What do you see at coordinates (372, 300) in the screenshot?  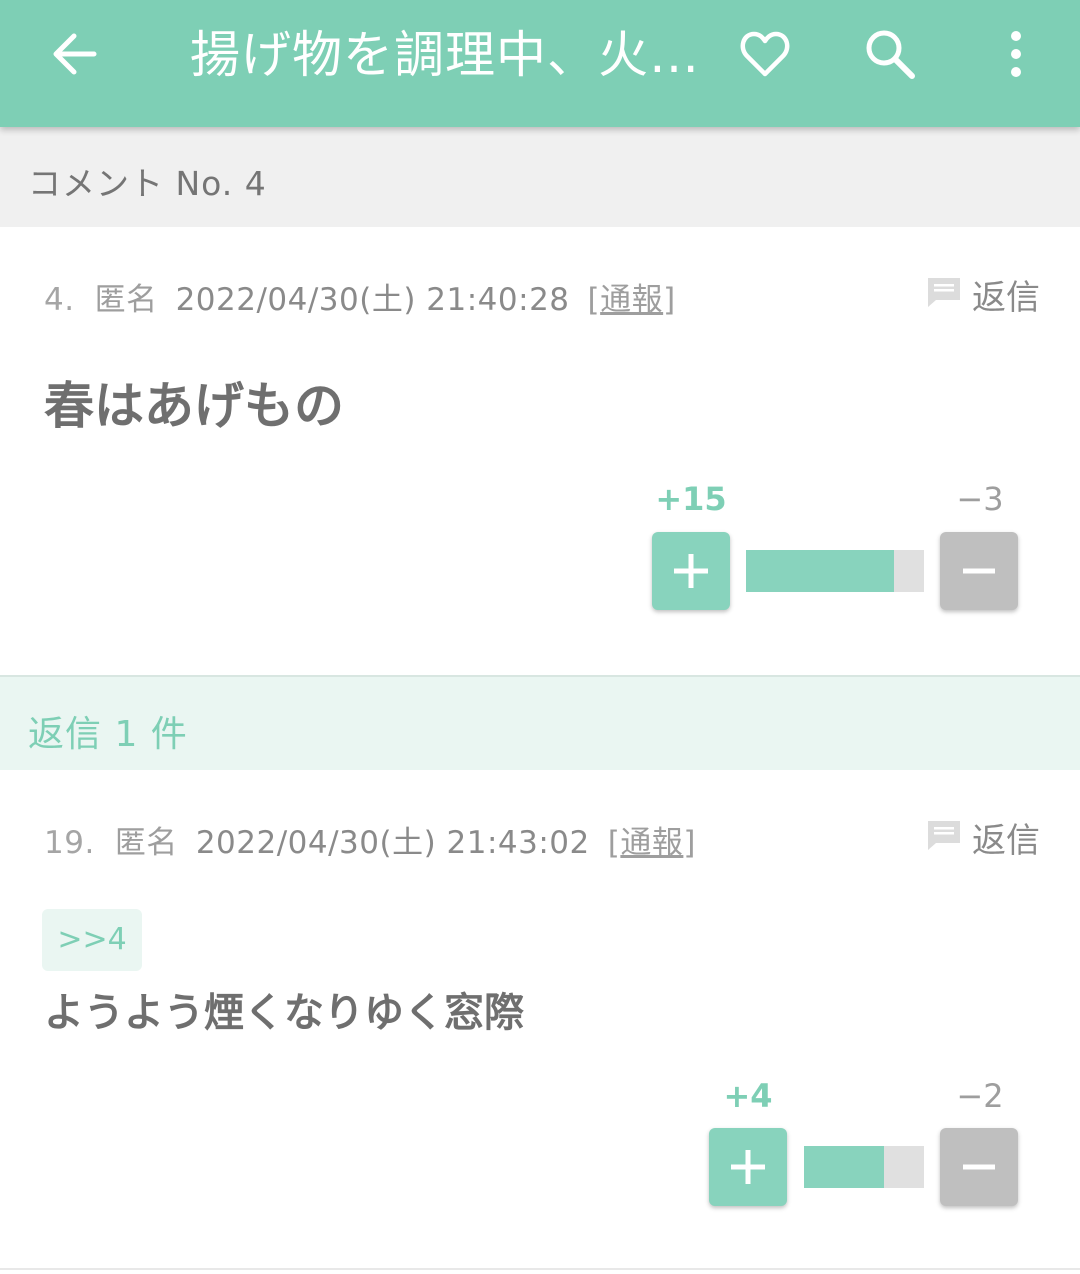 I see `comment-datetime: 2022/04/30(土) 21:40:28` at bounding box center [372, 300].